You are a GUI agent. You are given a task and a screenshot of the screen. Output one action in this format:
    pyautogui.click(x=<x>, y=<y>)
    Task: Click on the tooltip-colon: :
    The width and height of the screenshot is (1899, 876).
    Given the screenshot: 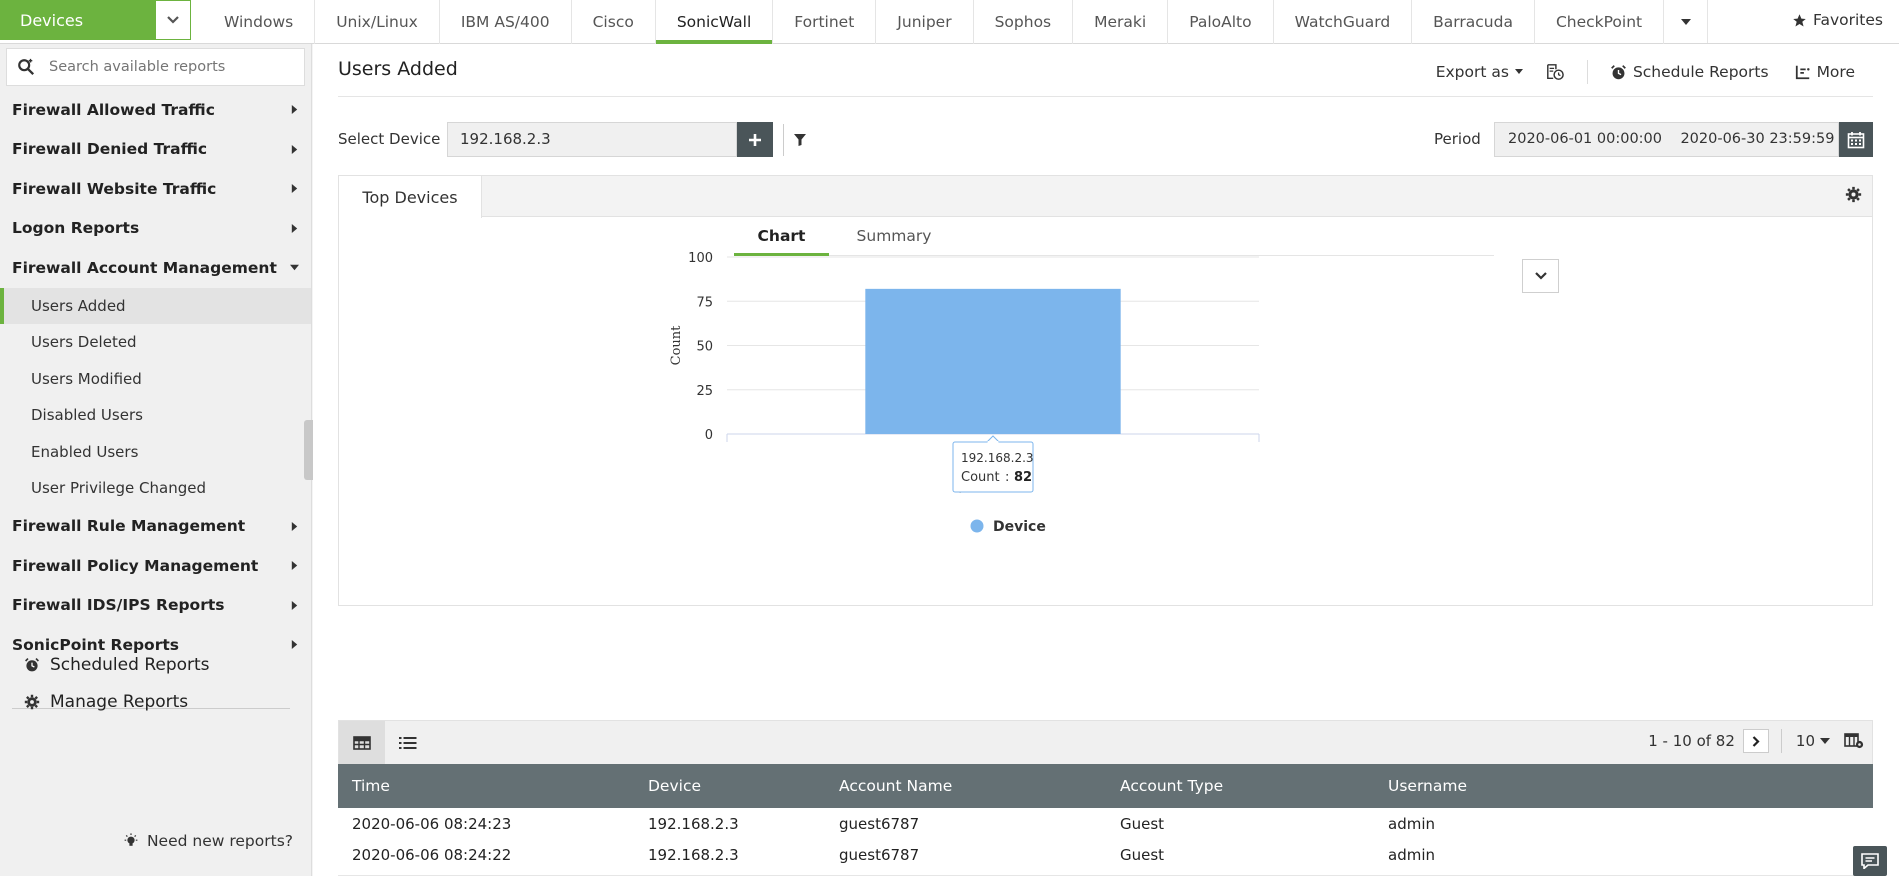 What is the action you would take?
    pyautogui.click(x=1007, y=477)
    